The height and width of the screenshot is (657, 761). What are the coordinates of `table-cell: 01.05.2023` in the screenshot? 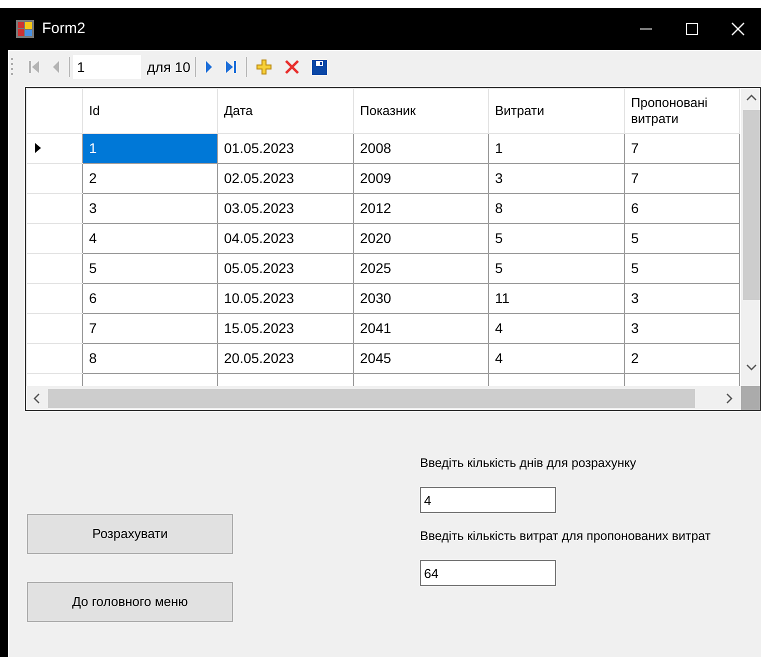 It's located at (286, 149).